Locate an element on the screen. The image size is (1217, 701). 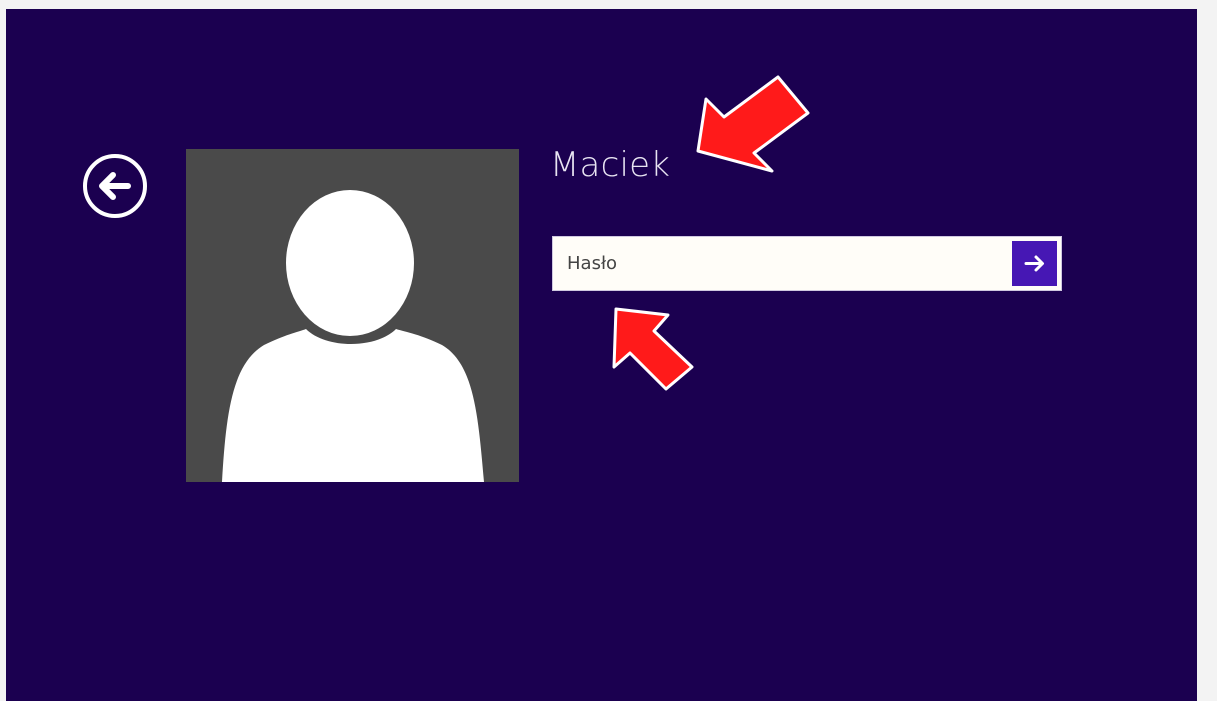
password-field is located at coordinates (807, 263).